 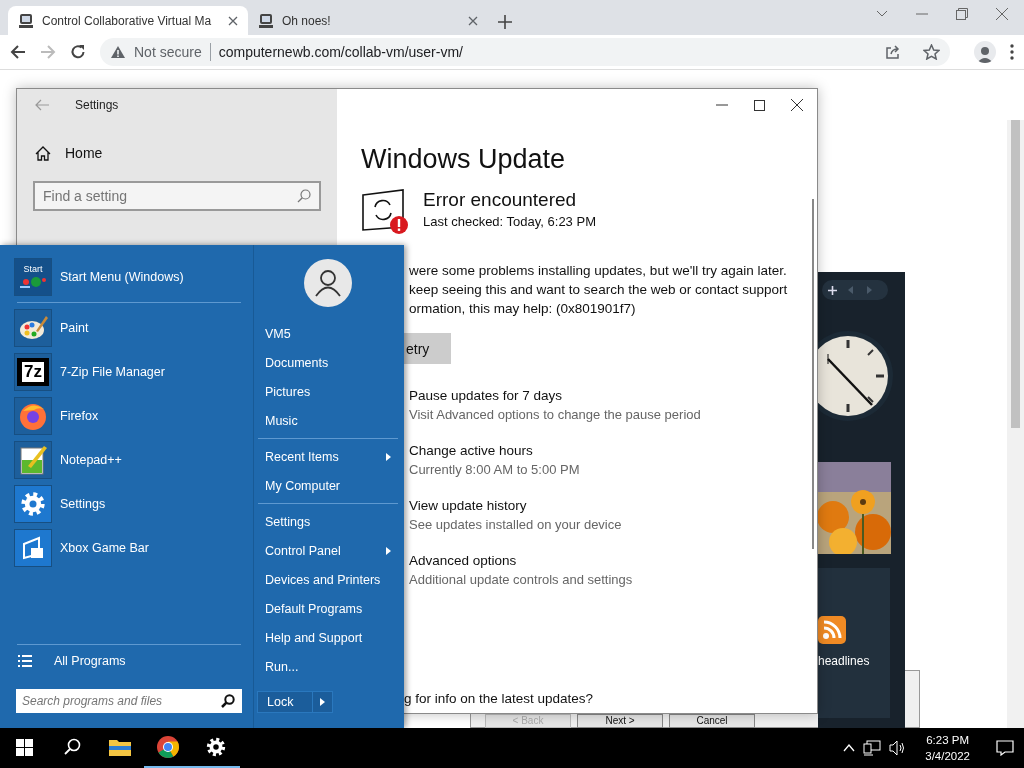 What do you see at coordinates (759, 105) in the screenshot?
I see `maximize-icon` at bounding box center [759, 105].